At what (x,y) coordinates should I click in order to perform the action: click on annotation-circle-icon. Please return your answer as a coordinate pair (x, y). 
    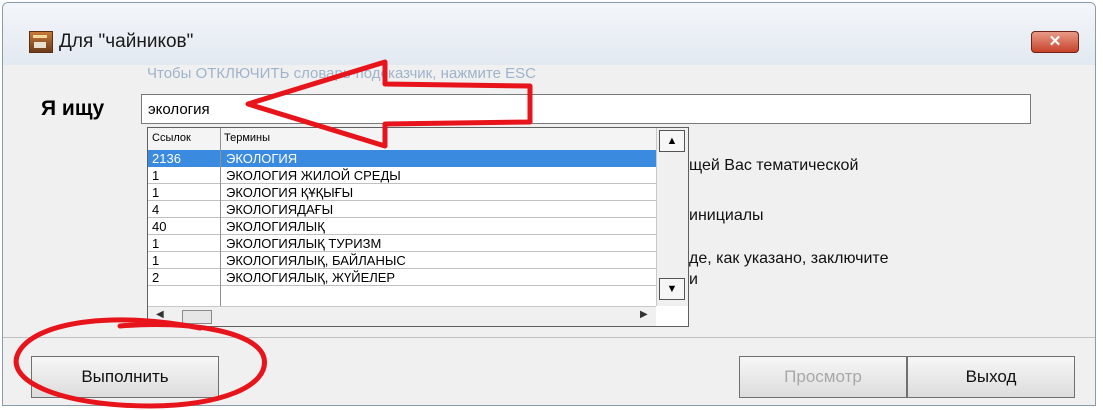
    Looking at the image, I should click on (140, 363).